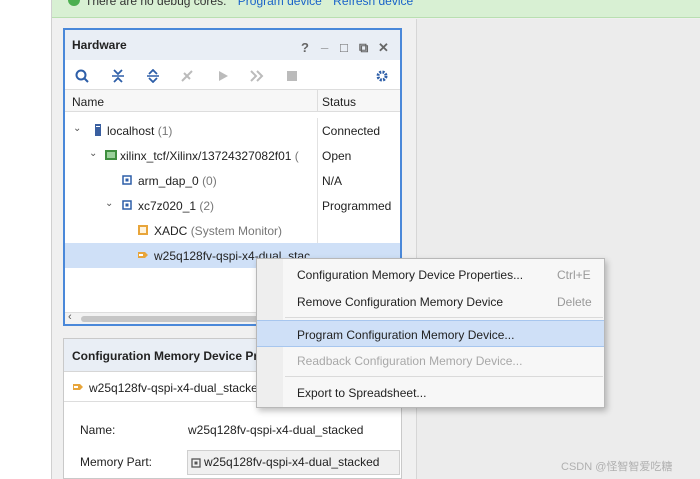  What do you see at coordinates (177, 388) in the screenshot?
I see `properties-item-name: w25q128fv-qspi-x4-dual_stacked` at bounding box center [177, 388].